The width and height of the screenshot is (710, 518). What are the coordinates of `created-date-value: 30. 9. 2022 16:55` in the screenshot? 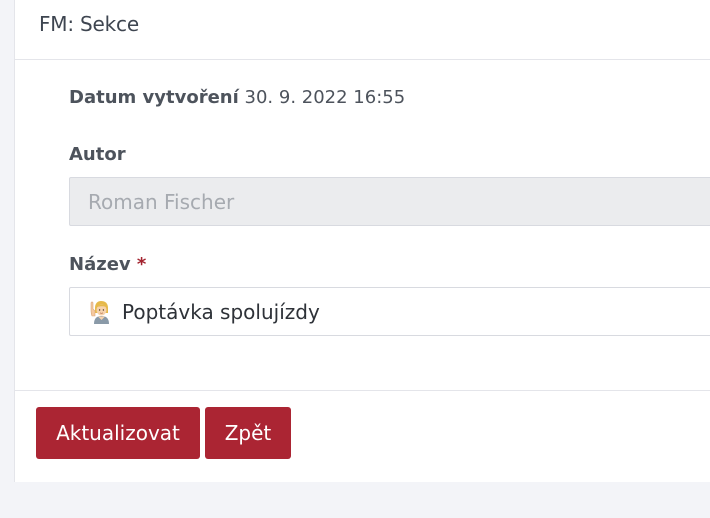 It's located at (325, 97).